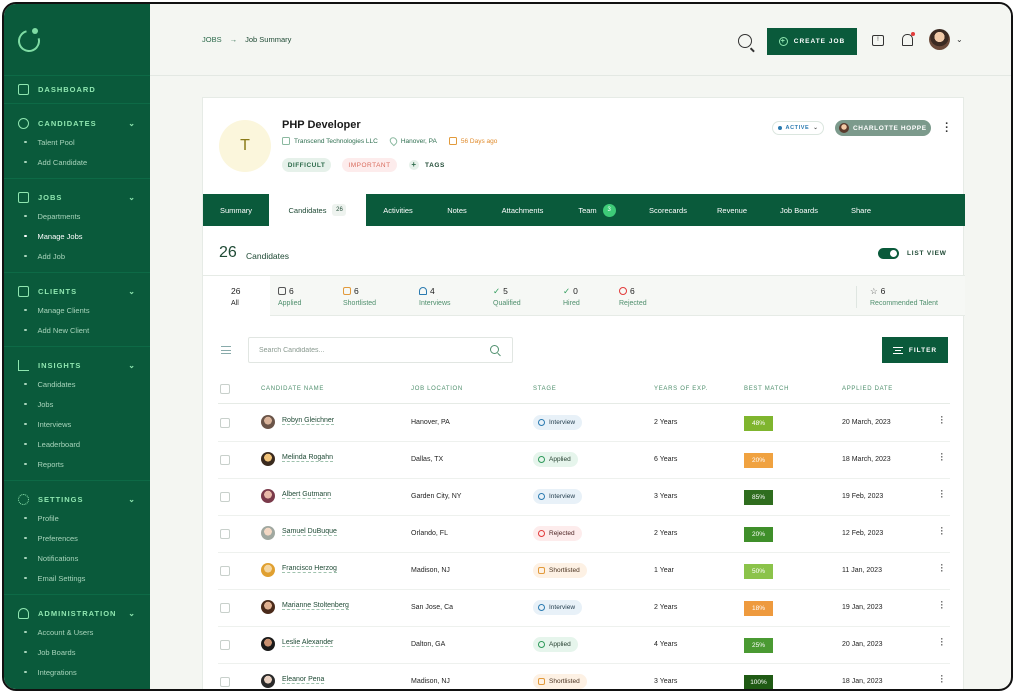 This screenshot has height=693, width=1015. Describe the element at coordinates (544, 389) in the screenshot. I see `column-header: STAGE` at that location.